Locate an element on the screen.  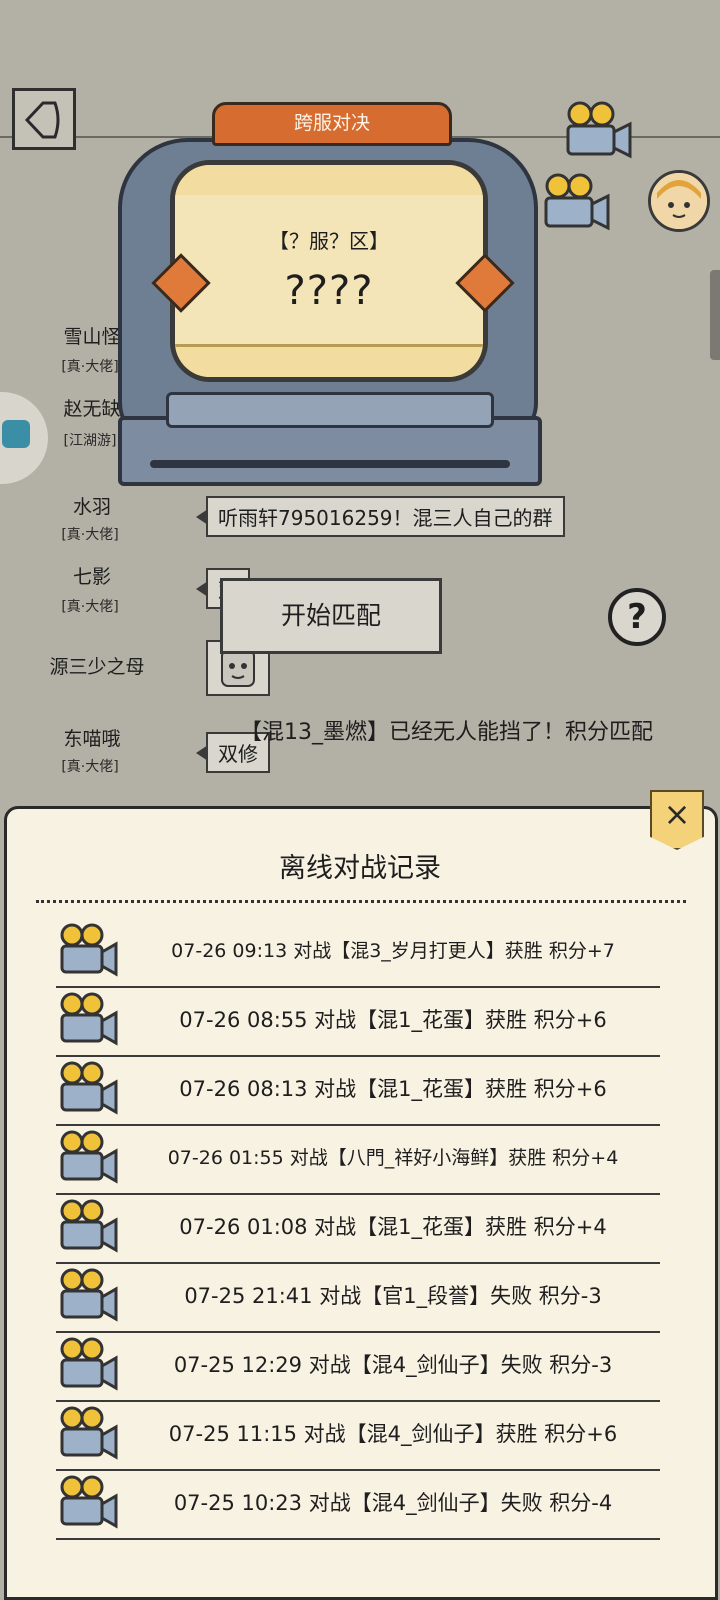
record-text: 07-26 01:08 对战【混1_花蛋】获胜 积分+4 is located at coordinates (393, 1227).